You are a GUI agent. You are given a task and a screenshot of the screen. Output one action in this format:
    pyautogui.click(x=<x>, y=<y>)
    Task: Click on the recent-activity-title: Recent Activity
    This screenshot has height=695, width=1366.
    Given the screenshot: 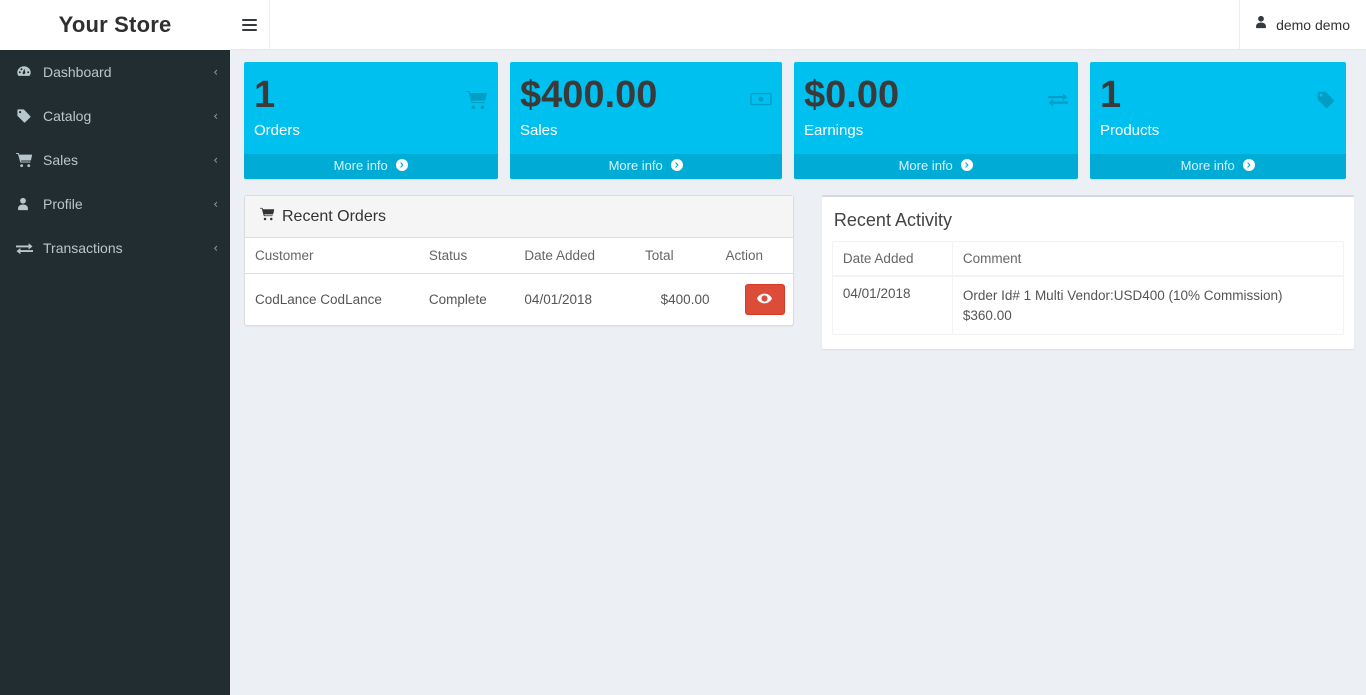 What is the action you would take?
    pyautogui.click(x=892, y=220)
    